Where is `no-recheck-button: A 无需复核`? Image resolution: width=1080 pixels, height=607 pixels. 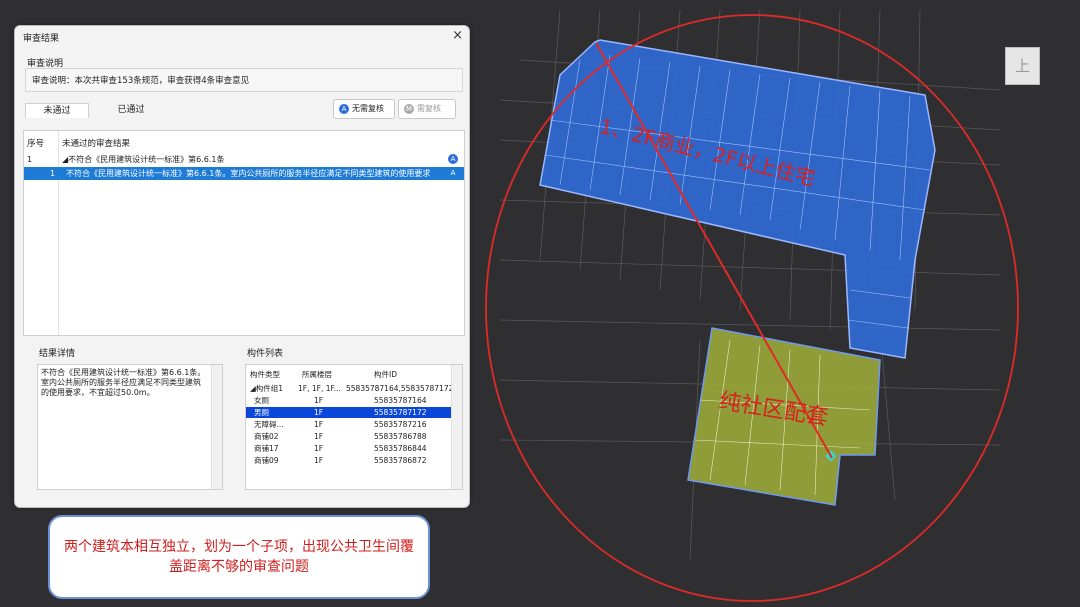 no-recheck-button: A 无需复核 is located at coordinates (364, 109).